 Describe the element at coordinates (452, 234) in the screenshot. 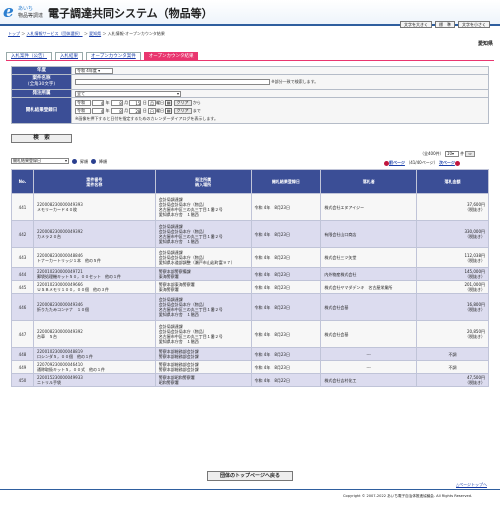

I see `amount-cell: 330,000円 （税抜き）` at that location.